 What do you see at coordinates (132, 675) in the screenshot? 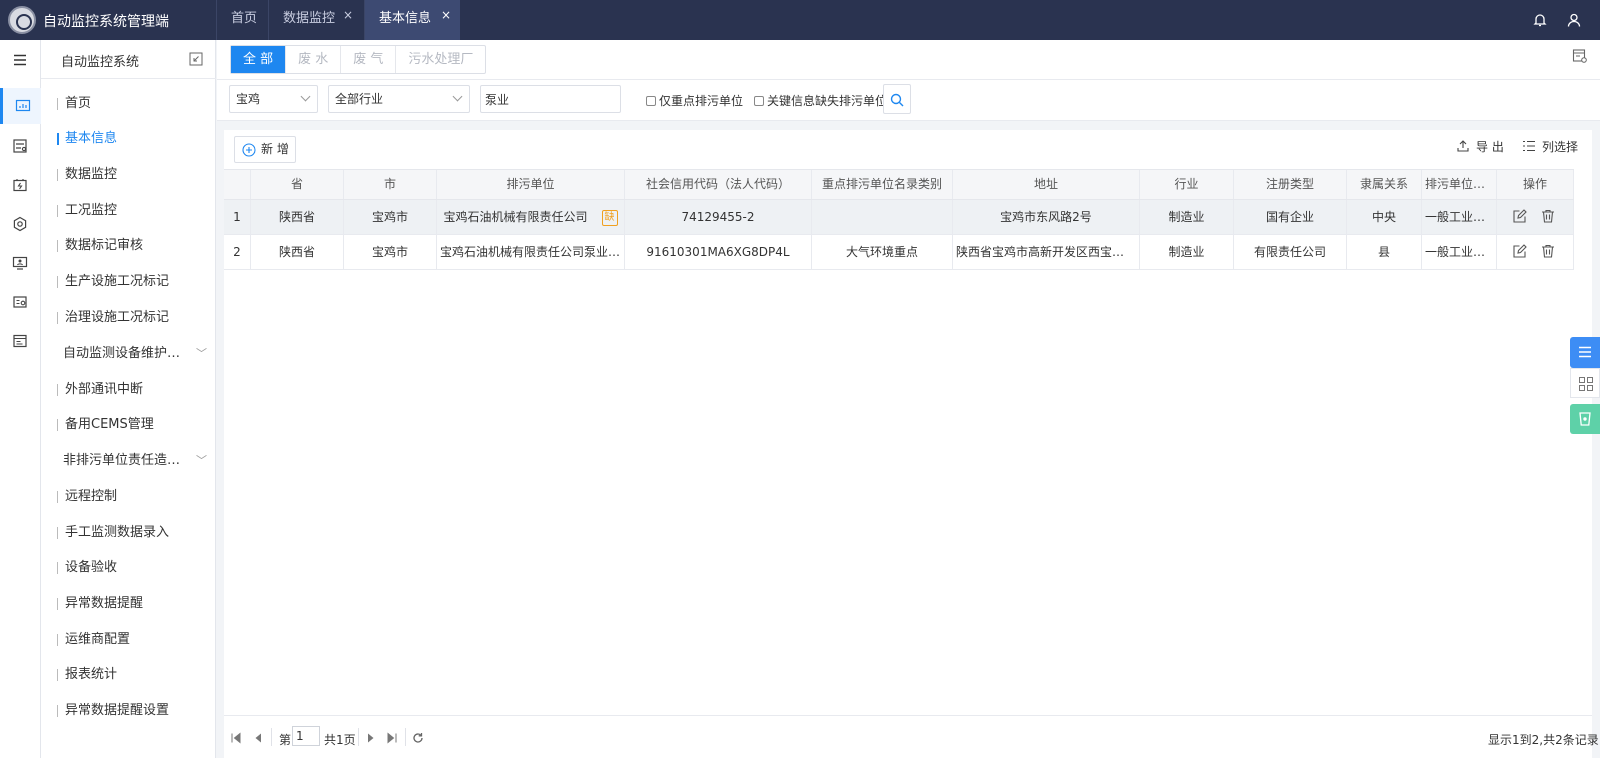
I see `sidebar-item-reports: 报表统计` at bounding box center [132, 675].